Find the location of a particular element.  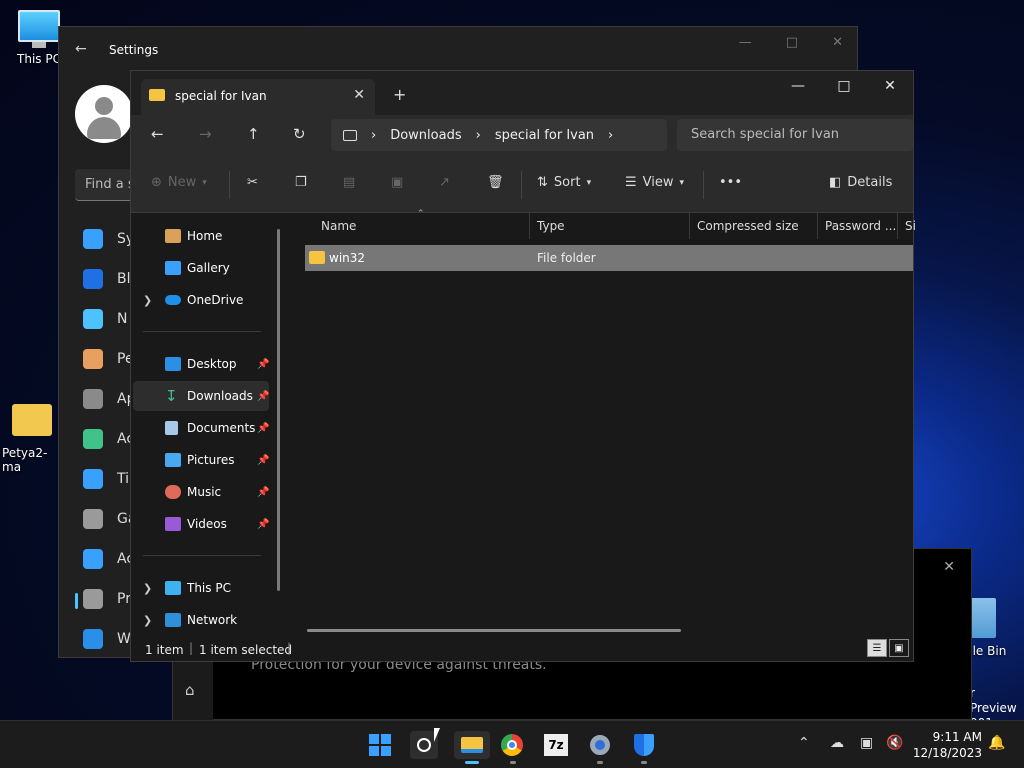

nav-item-music: Music 📌 is located at coordinates (201, 492).